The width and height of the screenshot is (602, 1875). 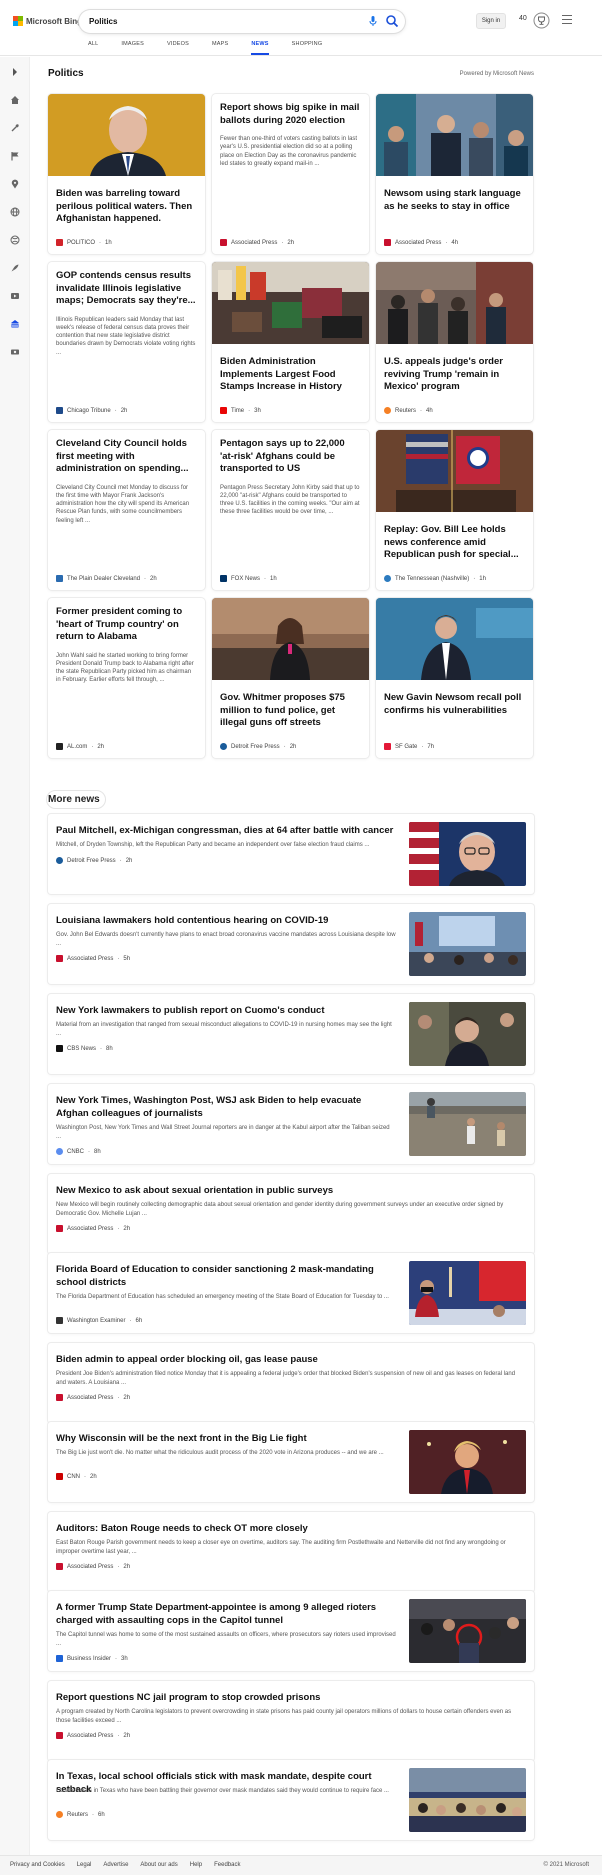 What do you see at coordinates (93, 48) in the screenshot?
I see `tab-all: ALL` at bounding box center [93, 48].